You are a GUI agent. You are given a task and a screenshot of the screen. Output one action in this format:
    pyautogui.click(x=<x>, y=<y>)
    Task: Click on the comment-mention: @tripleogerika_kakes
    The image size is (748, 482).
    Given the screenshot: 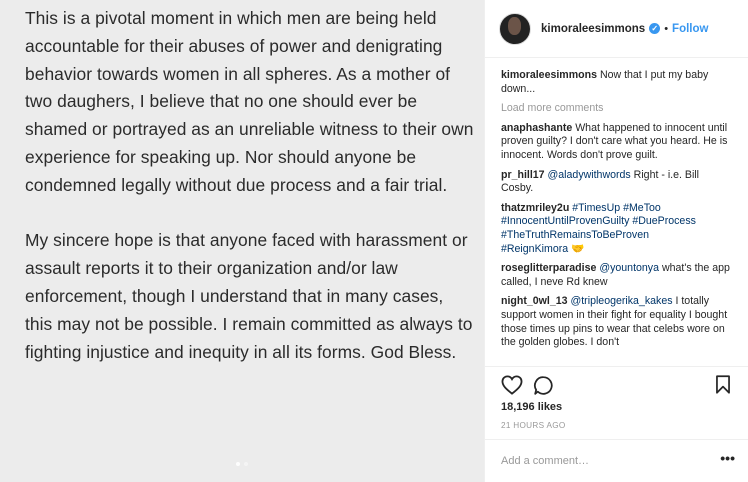 What is the action you would take?
    pyautogui.click(x=621, y=301)
    